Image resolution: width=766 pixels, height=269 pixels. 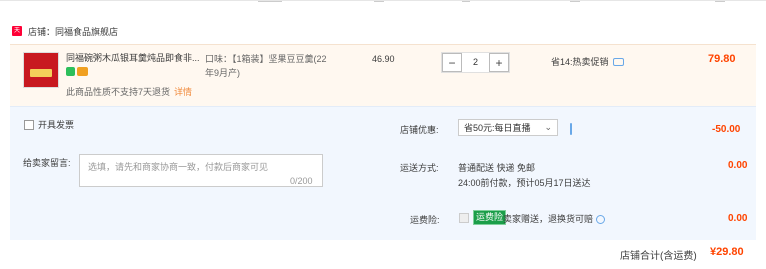 I want to click on quantity-stepper: − 2 +, so click(x=475, y=62).